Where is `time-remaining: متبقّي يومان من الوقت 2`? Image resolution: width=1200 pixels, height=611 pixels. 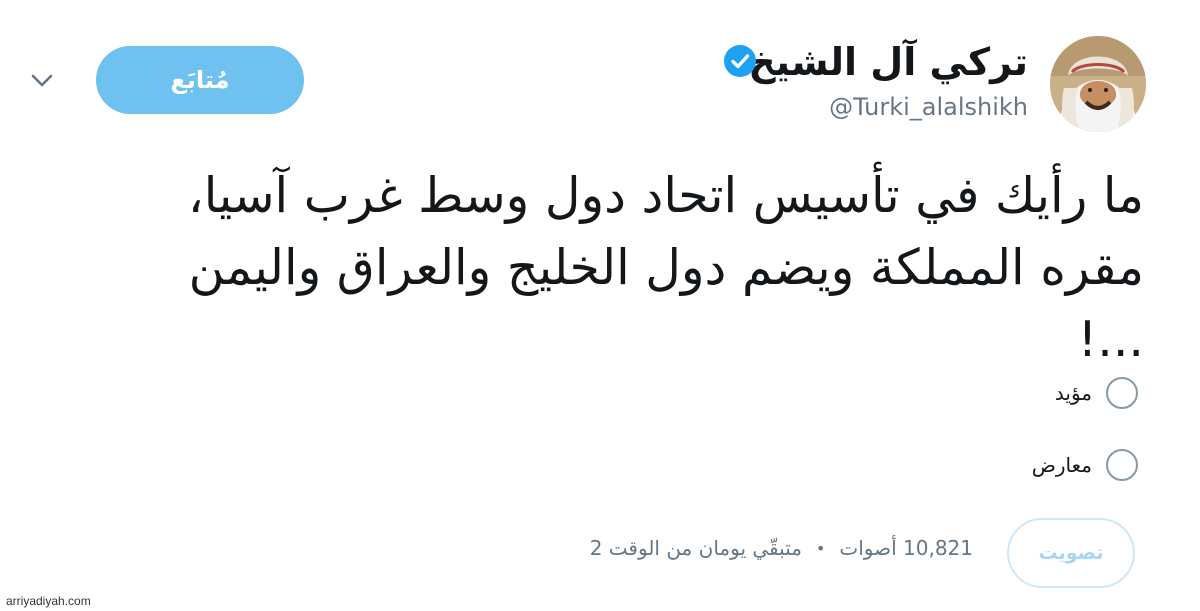
time-remaining: متبقّي يومان من الوقت 2 is located at coordinates (695, 548).